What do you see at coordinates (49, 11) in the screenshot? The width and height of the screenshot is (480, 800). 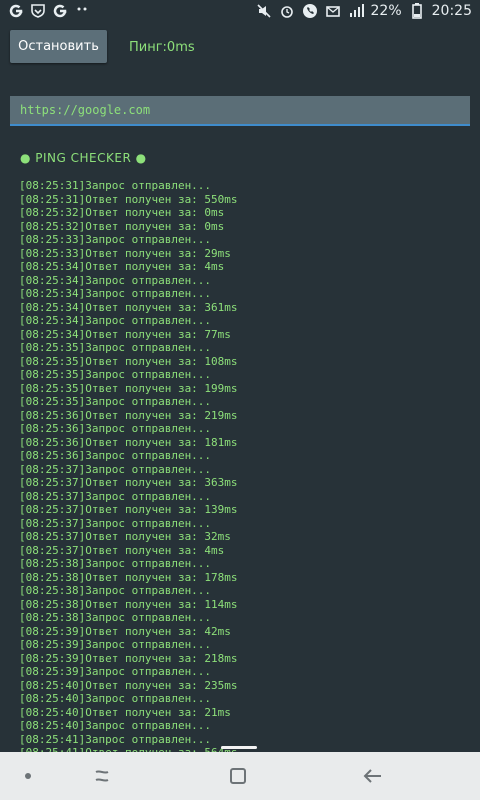 I see `status-left-icons` at bounding box center [49, 11].